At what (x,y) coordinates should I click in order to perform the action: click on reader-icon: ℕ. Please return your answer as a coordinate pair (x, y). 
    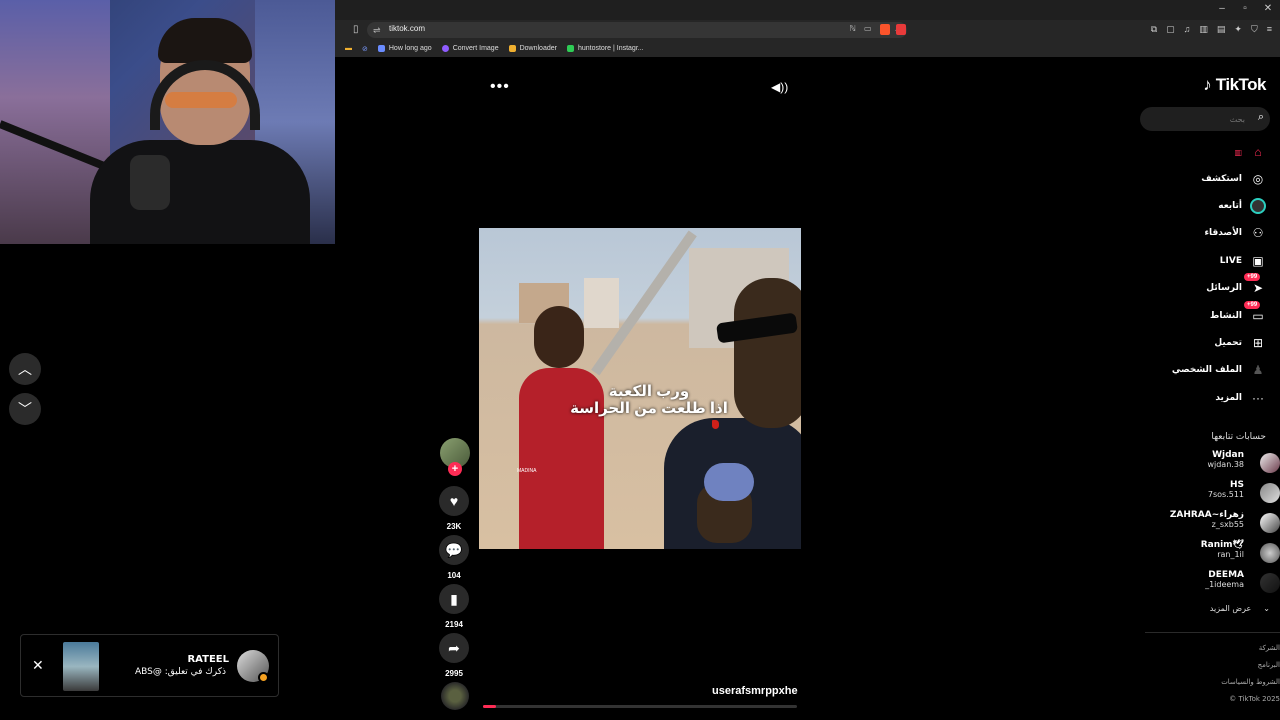
    Looking at the image, I should click on (853, 28).